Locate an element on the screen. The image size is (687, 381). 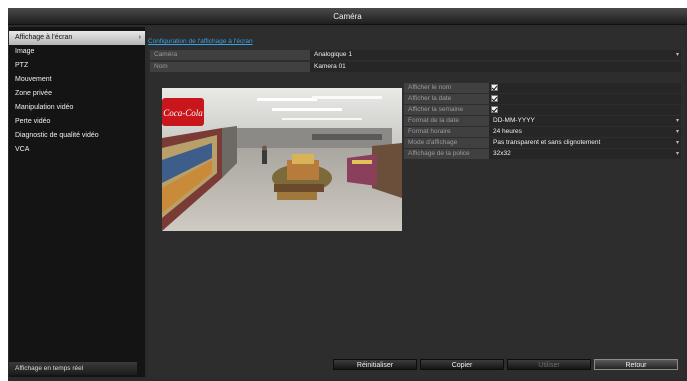
sidebar-item-label: Perte vidéo is located at coordinates (33, 121).